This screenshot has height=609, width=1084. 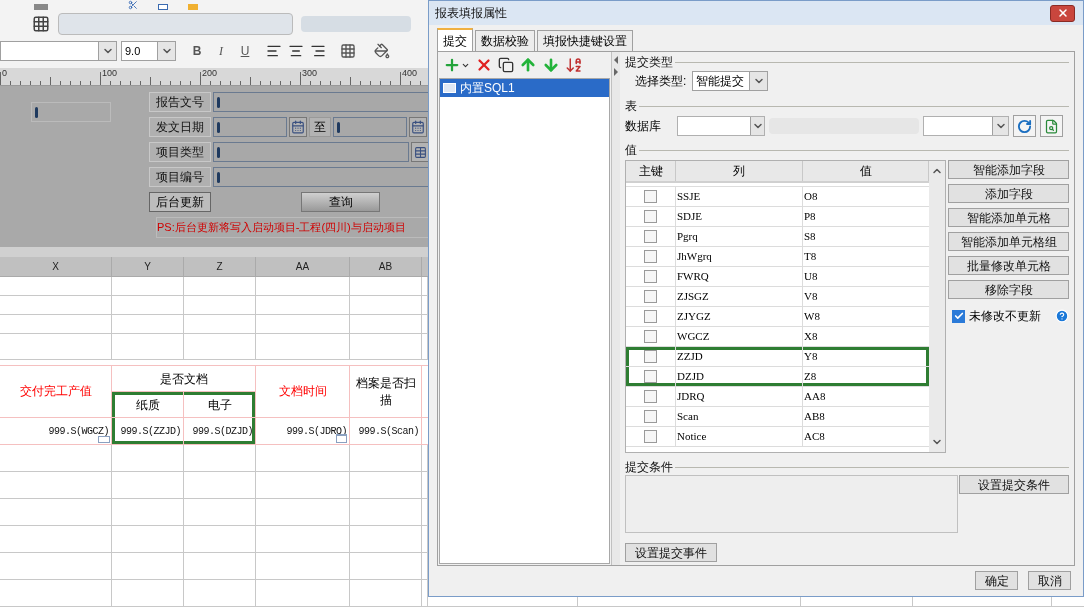 What do you see at coordinates (730, 81) in the screenshot?
I see `type-dropdown: 智能提交` at bounding box center [730, 81].